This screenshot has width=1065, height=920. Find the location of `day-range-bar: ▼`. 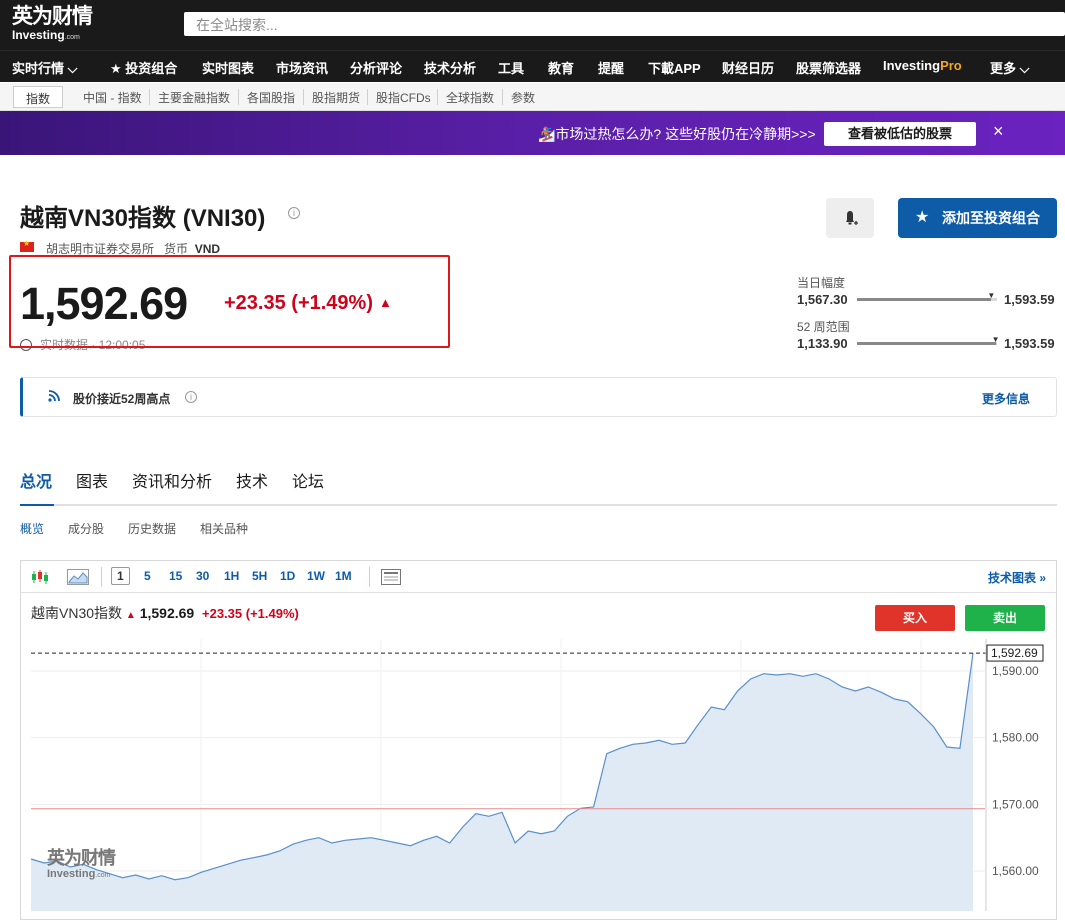

day-range-bar: ▼ is located at coordinates (927, 296).